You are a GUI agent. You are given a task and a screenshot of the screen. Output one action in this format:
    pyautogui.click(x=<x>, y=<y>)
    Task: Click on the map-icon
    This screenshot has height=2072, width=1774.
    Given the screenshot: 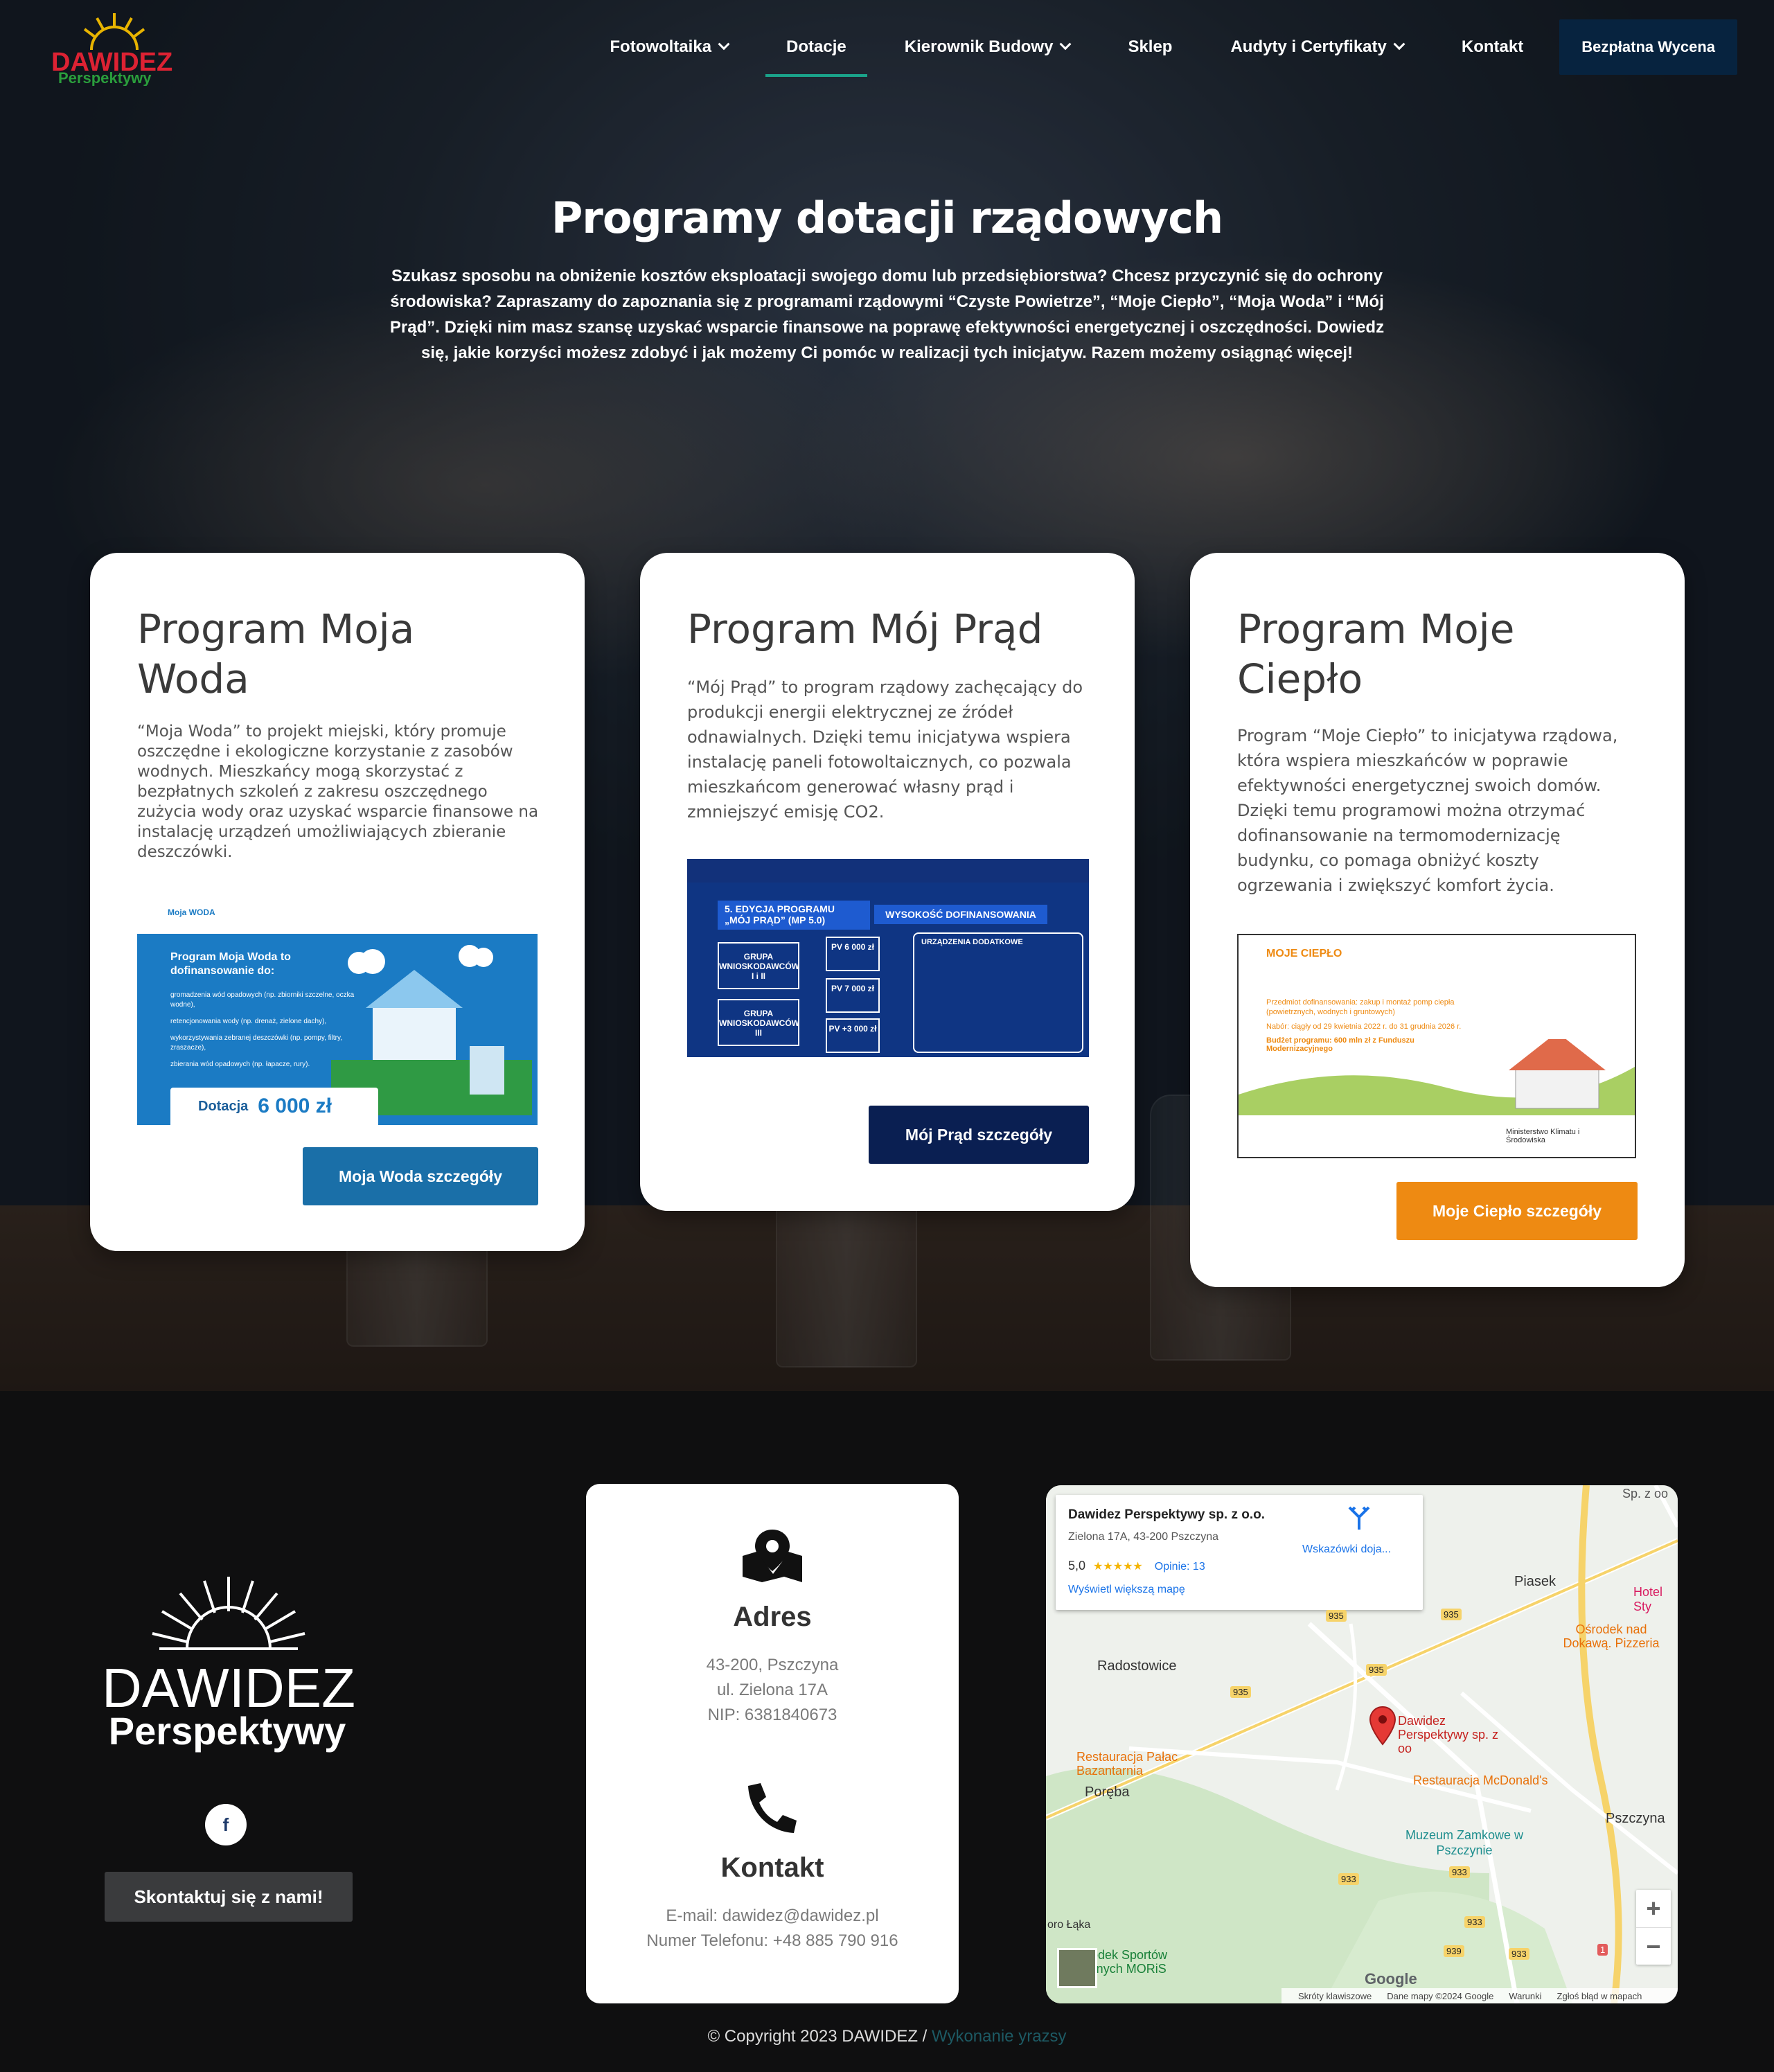 What is the action you would take?
    pyautogui.click(x=772, y=1556)
    